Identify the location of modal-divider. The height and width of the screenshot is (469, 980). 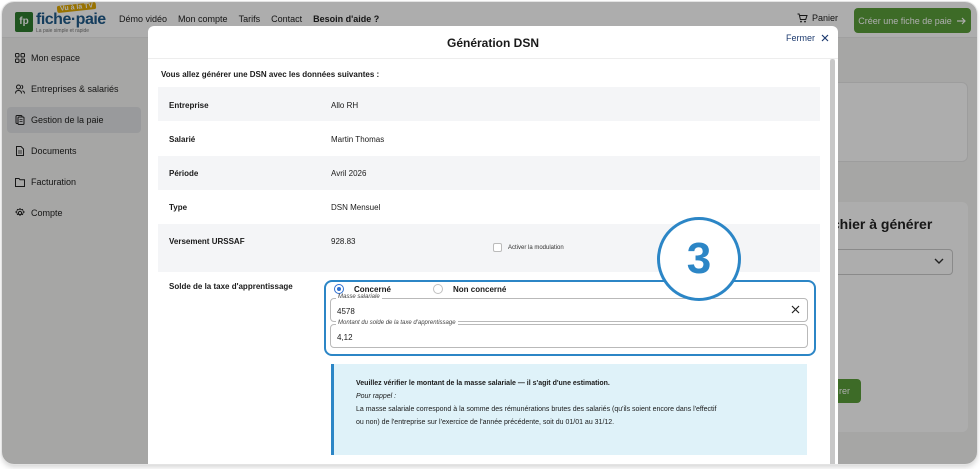
(493, 58).